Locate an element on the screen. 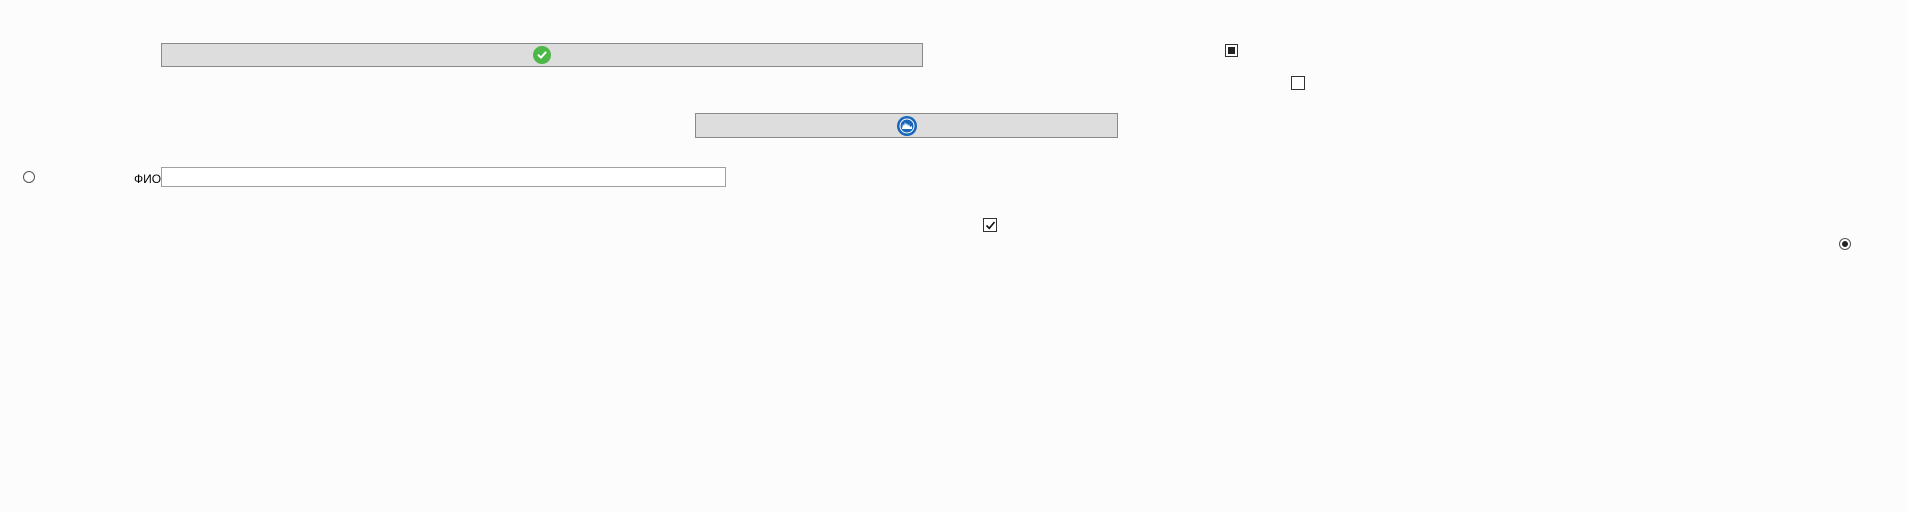  globe-icon is located at coordinates (906, 125).